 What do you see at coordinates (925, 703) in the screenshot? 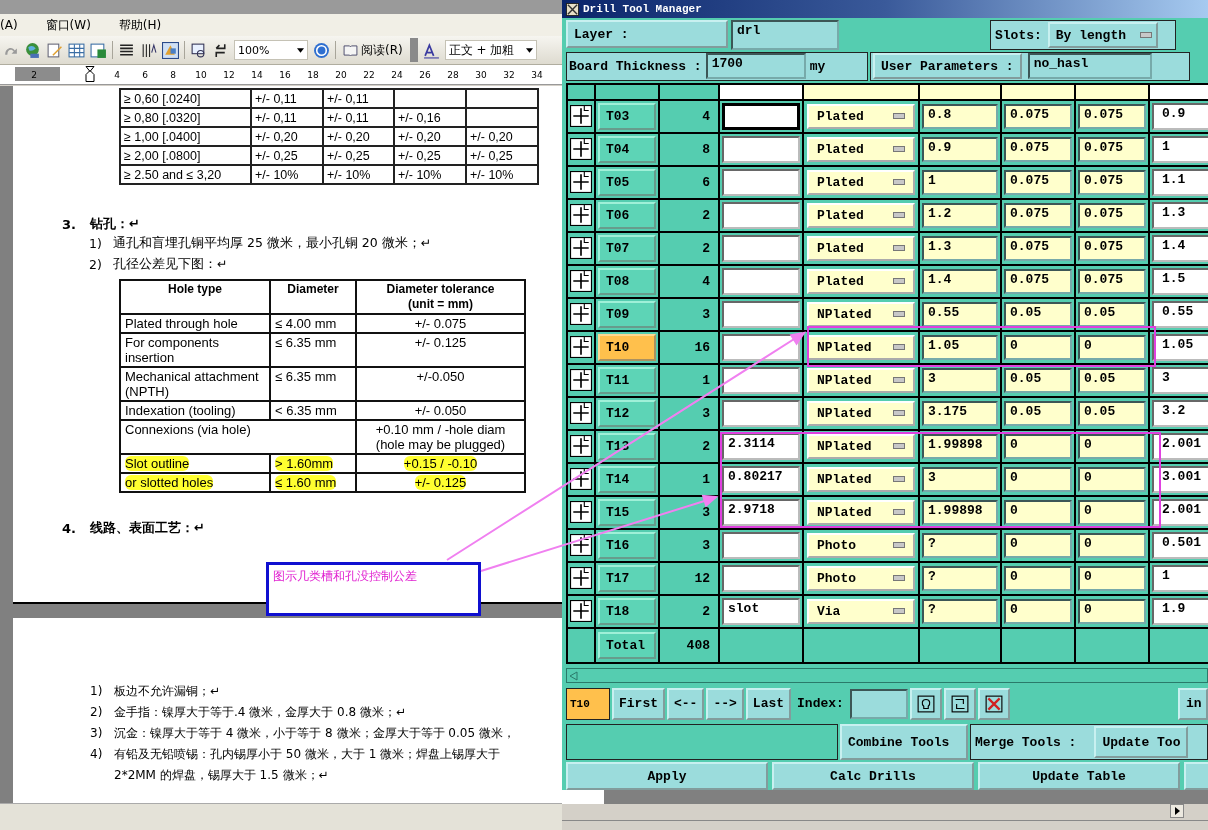
I see `bulb-button` at bounding box center [925, 703].